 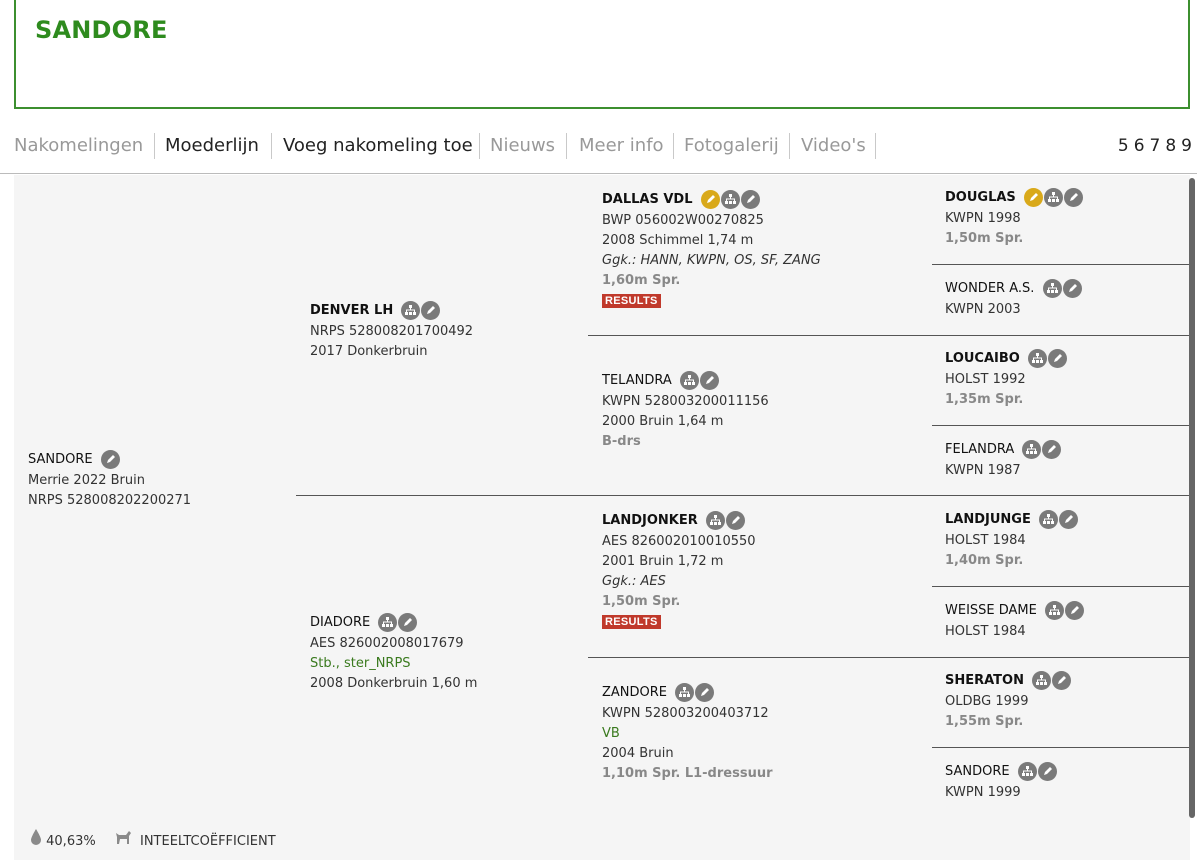 I want to click on grandparent-sd-line3: B-drs, so click(x=621, y=441).